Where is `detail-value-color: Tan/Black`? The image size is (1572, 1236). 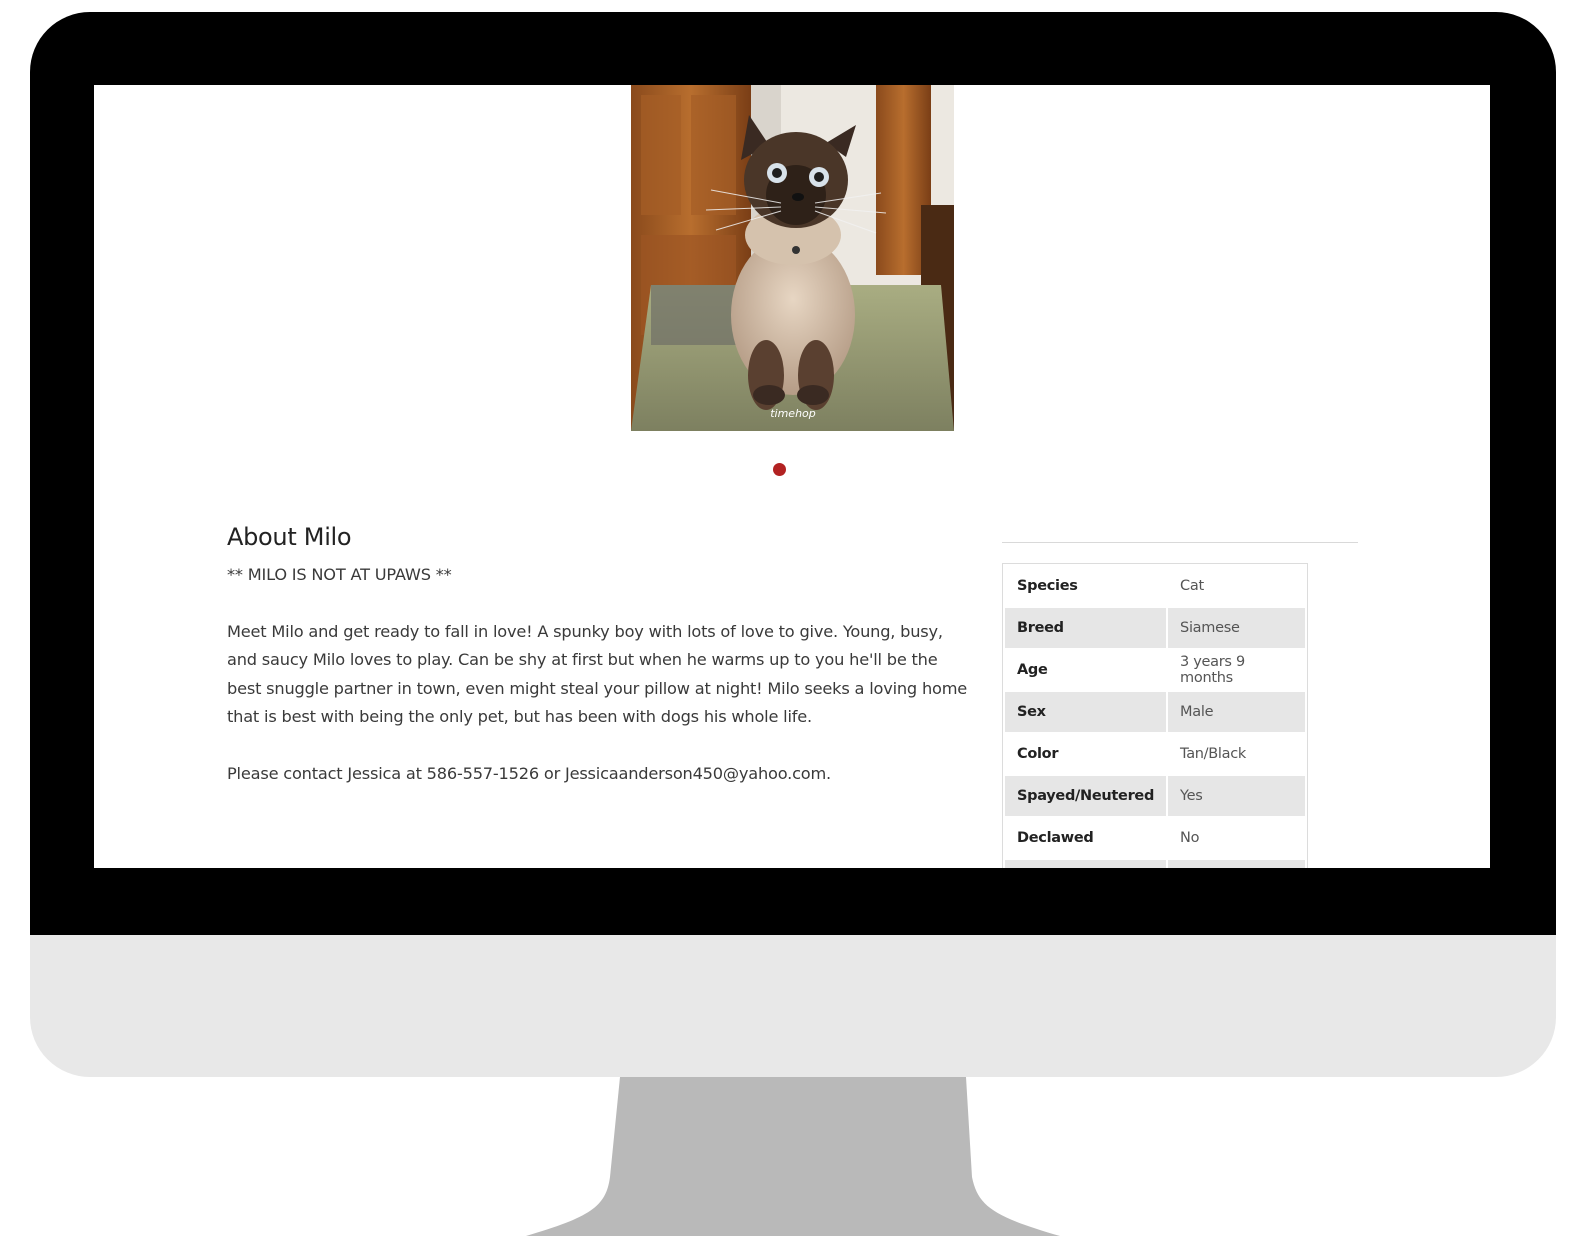
detail-value-color: Tan/Black is located at coordinates (1213, 754).